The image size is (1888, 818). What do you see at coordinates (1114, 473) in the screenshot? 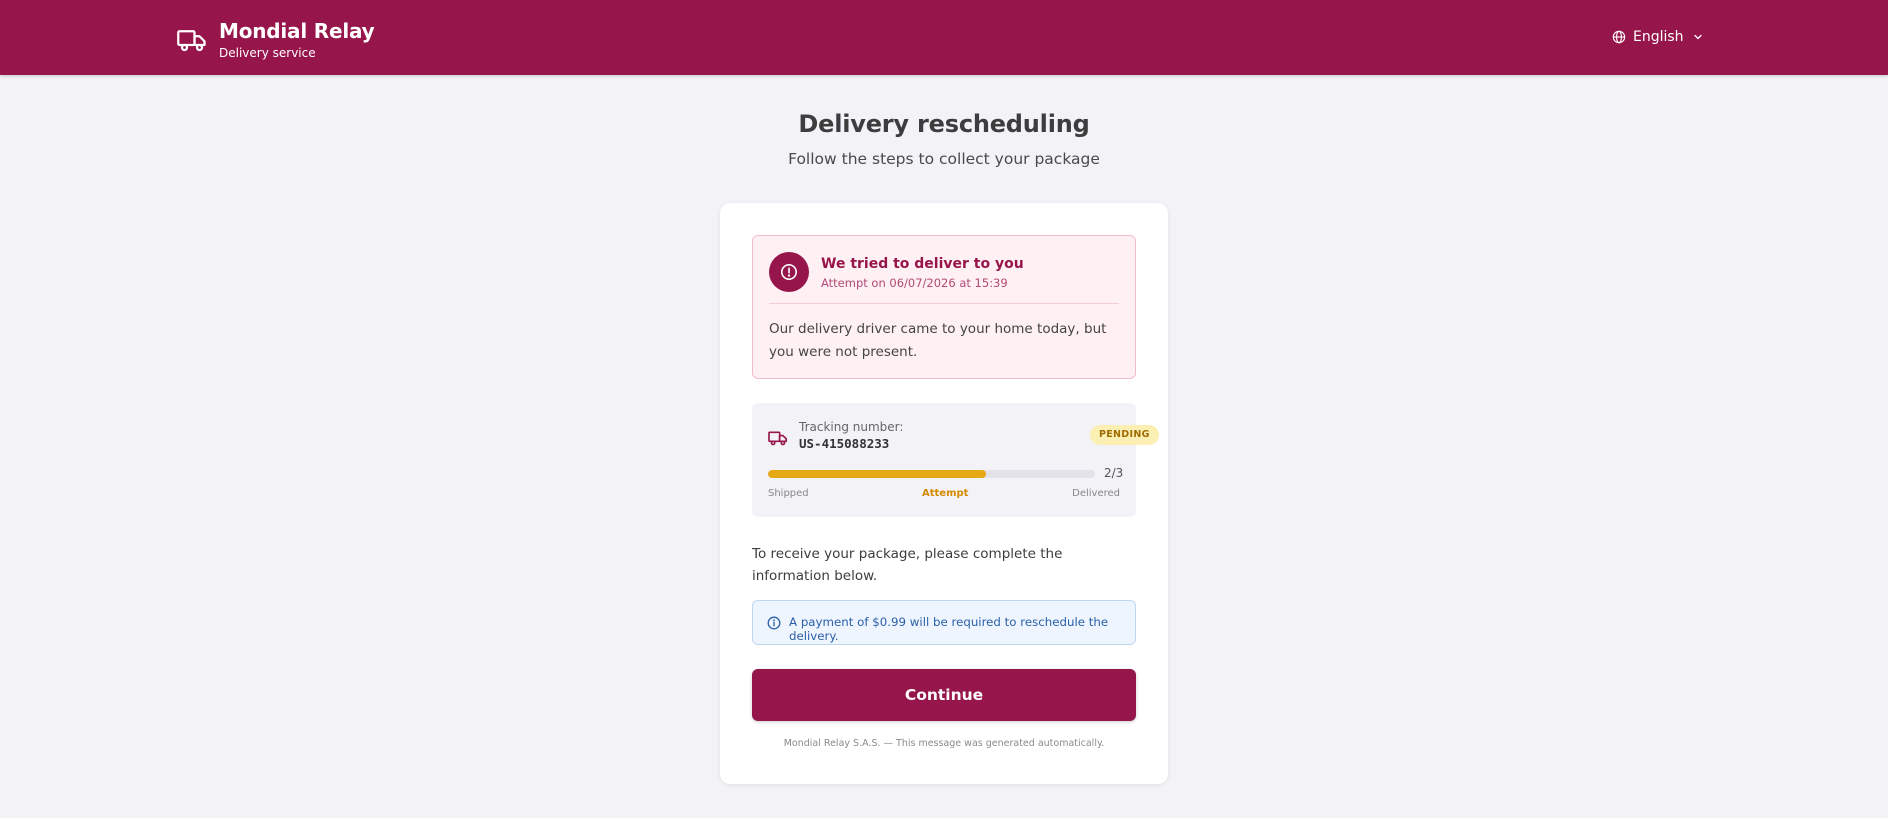
I see `progress-count: 2/3` at bounding box center [1114, 473].